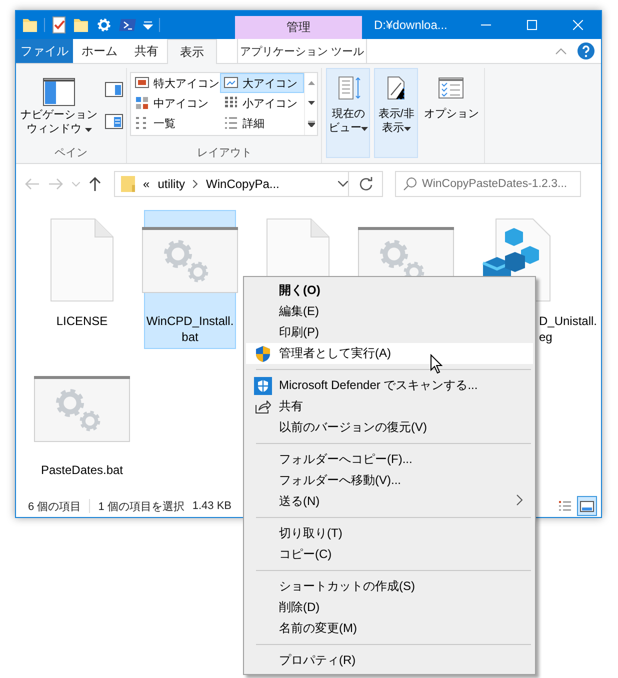 The image size is (618, 678). What do you see at coordinates (263, 385) in the screenshot?
I see `shield-window-icon` at bounding box center [263, 385].